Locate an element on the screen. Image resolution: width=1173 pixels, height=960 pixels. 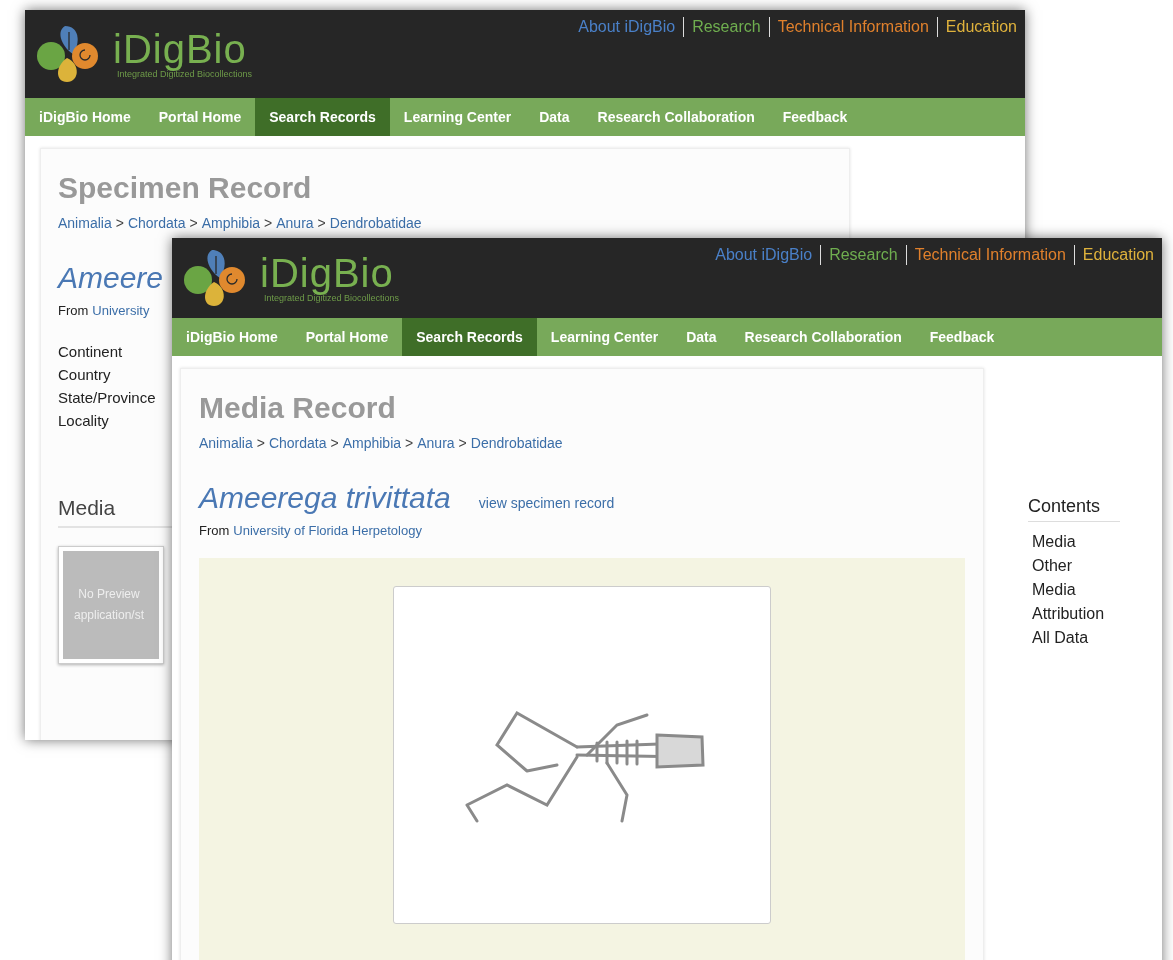
specimen-record-link: view specimen record is located at coordinates (546, 503).